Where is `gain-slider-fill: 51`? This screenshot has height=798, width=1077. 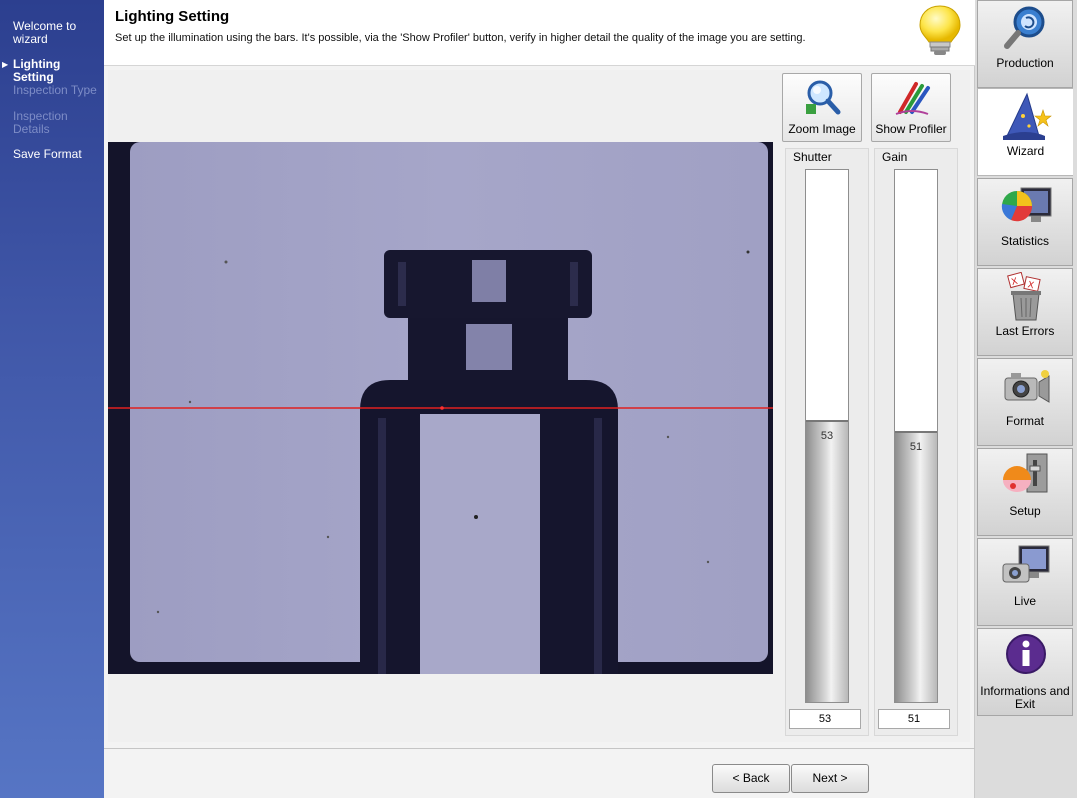
gain-slider-fill: 51 is located at coordinates (916, 566).